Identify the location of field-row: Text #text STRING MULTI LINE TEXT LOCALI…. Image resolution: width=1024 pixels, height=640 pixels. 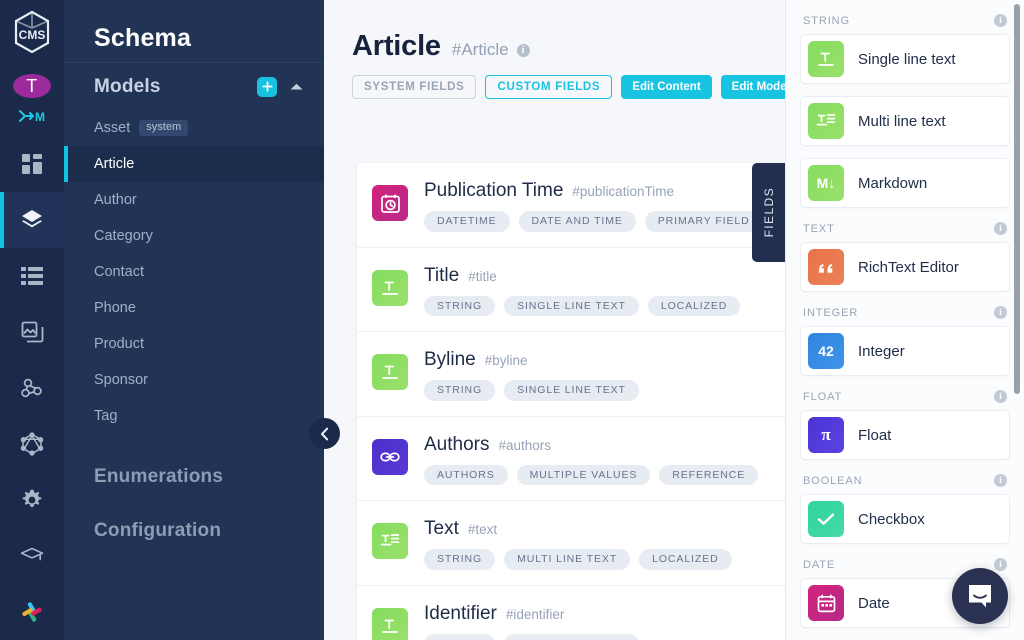
(571, 543).